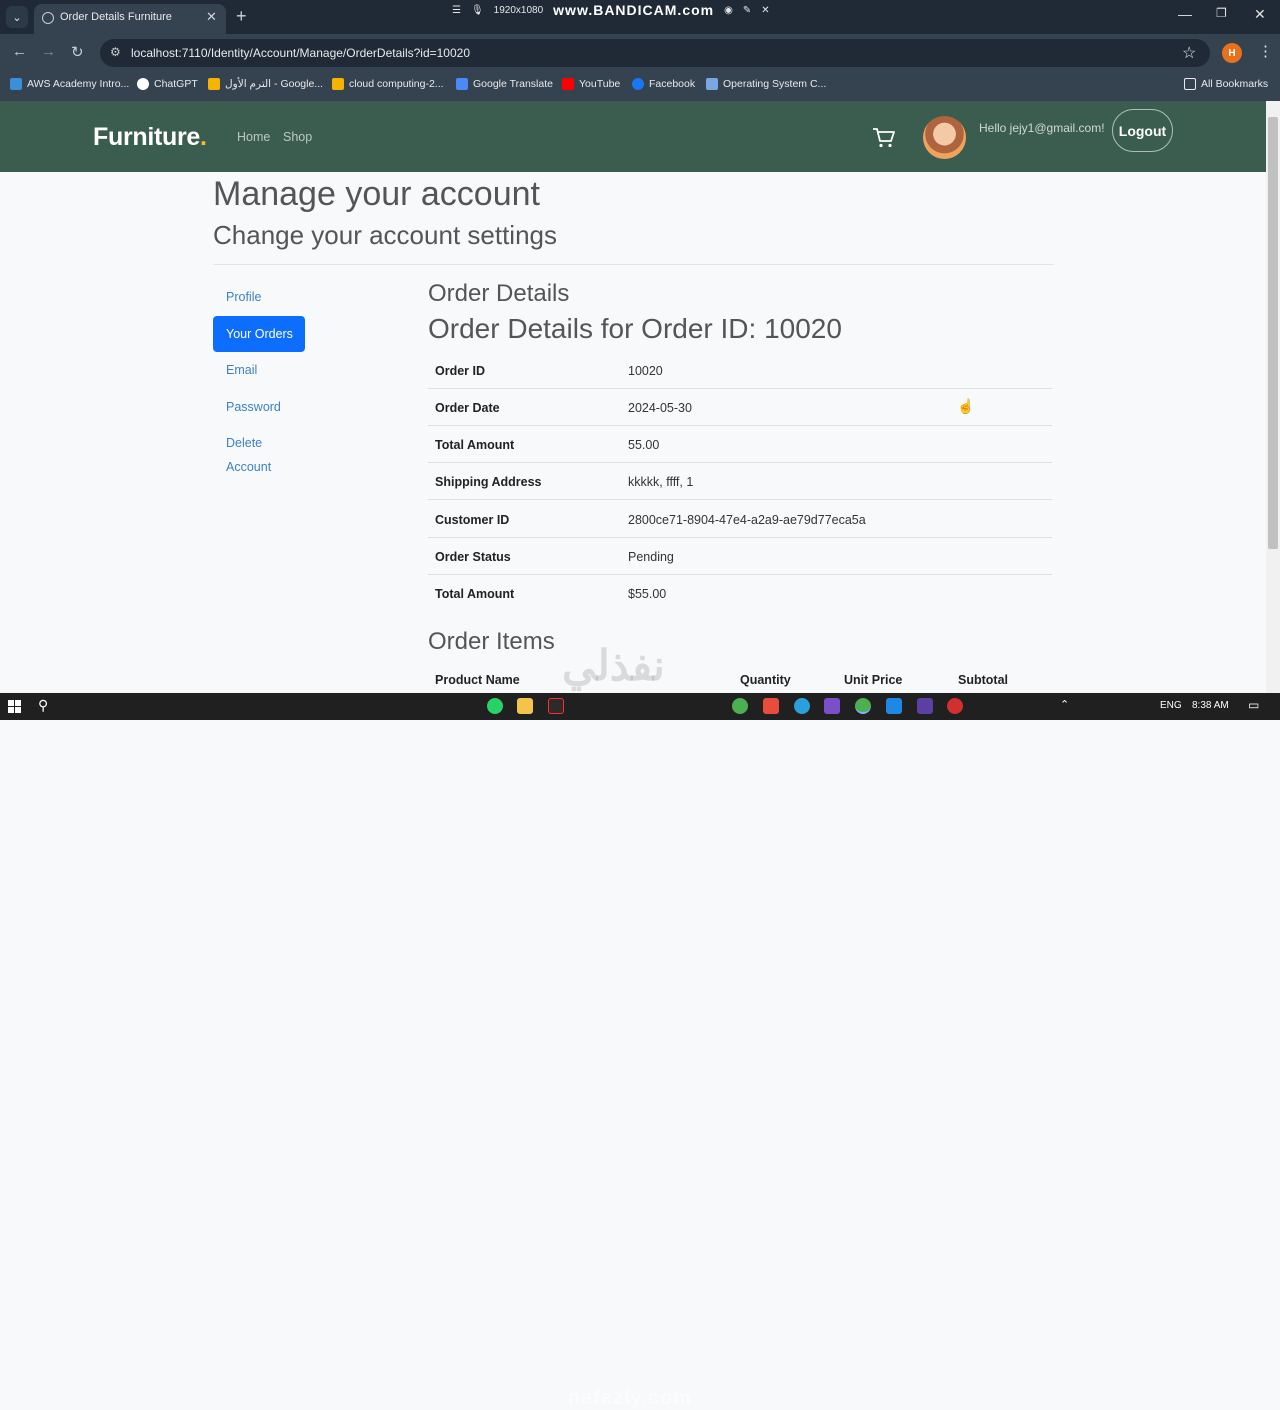 Image resolution: width=1280 pixels, height=1410 pixels. I want to click on forward-arrow-icon: →, so click(48, 51).